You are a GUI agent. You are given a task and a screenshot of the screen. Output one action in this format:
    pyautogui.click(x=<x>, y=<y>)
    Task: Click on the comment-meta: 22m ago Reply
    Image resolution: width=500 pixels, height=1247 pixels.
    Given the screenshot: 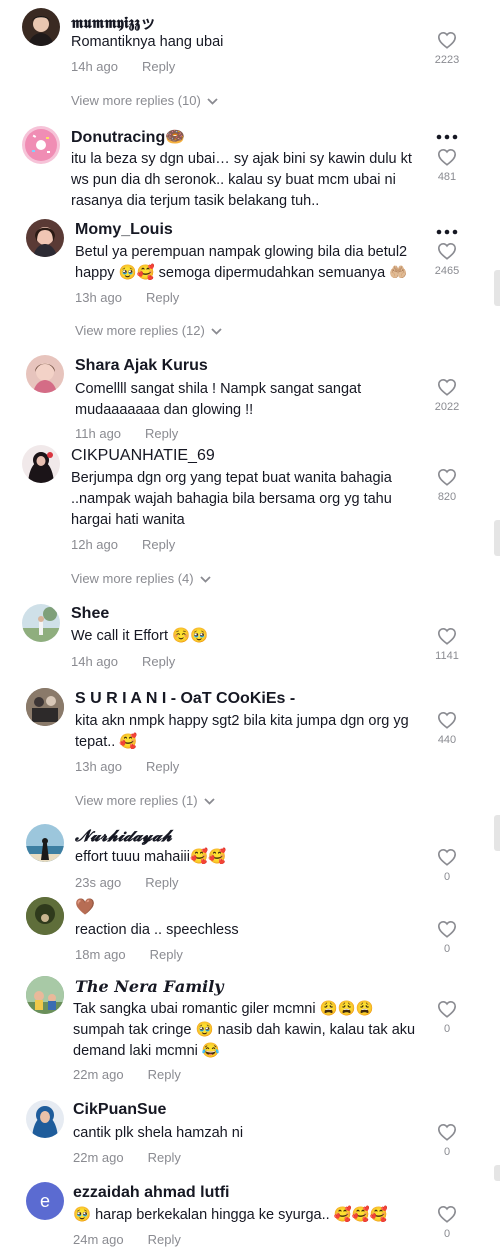 What is the action you would take?
    pyautogui.click(x=127, y=1157)
    